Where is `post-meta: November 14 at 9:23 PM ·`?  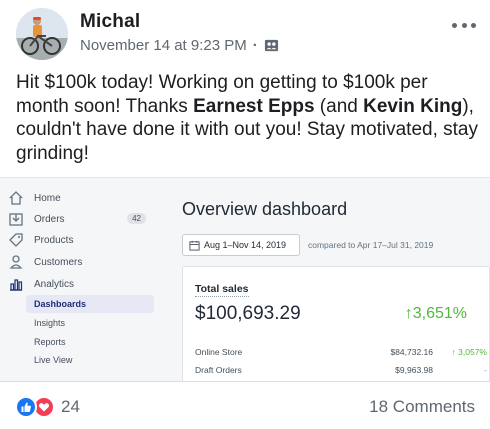 post-meta: November 14 at 9:23 PM · is located at coordinates (179, 45).